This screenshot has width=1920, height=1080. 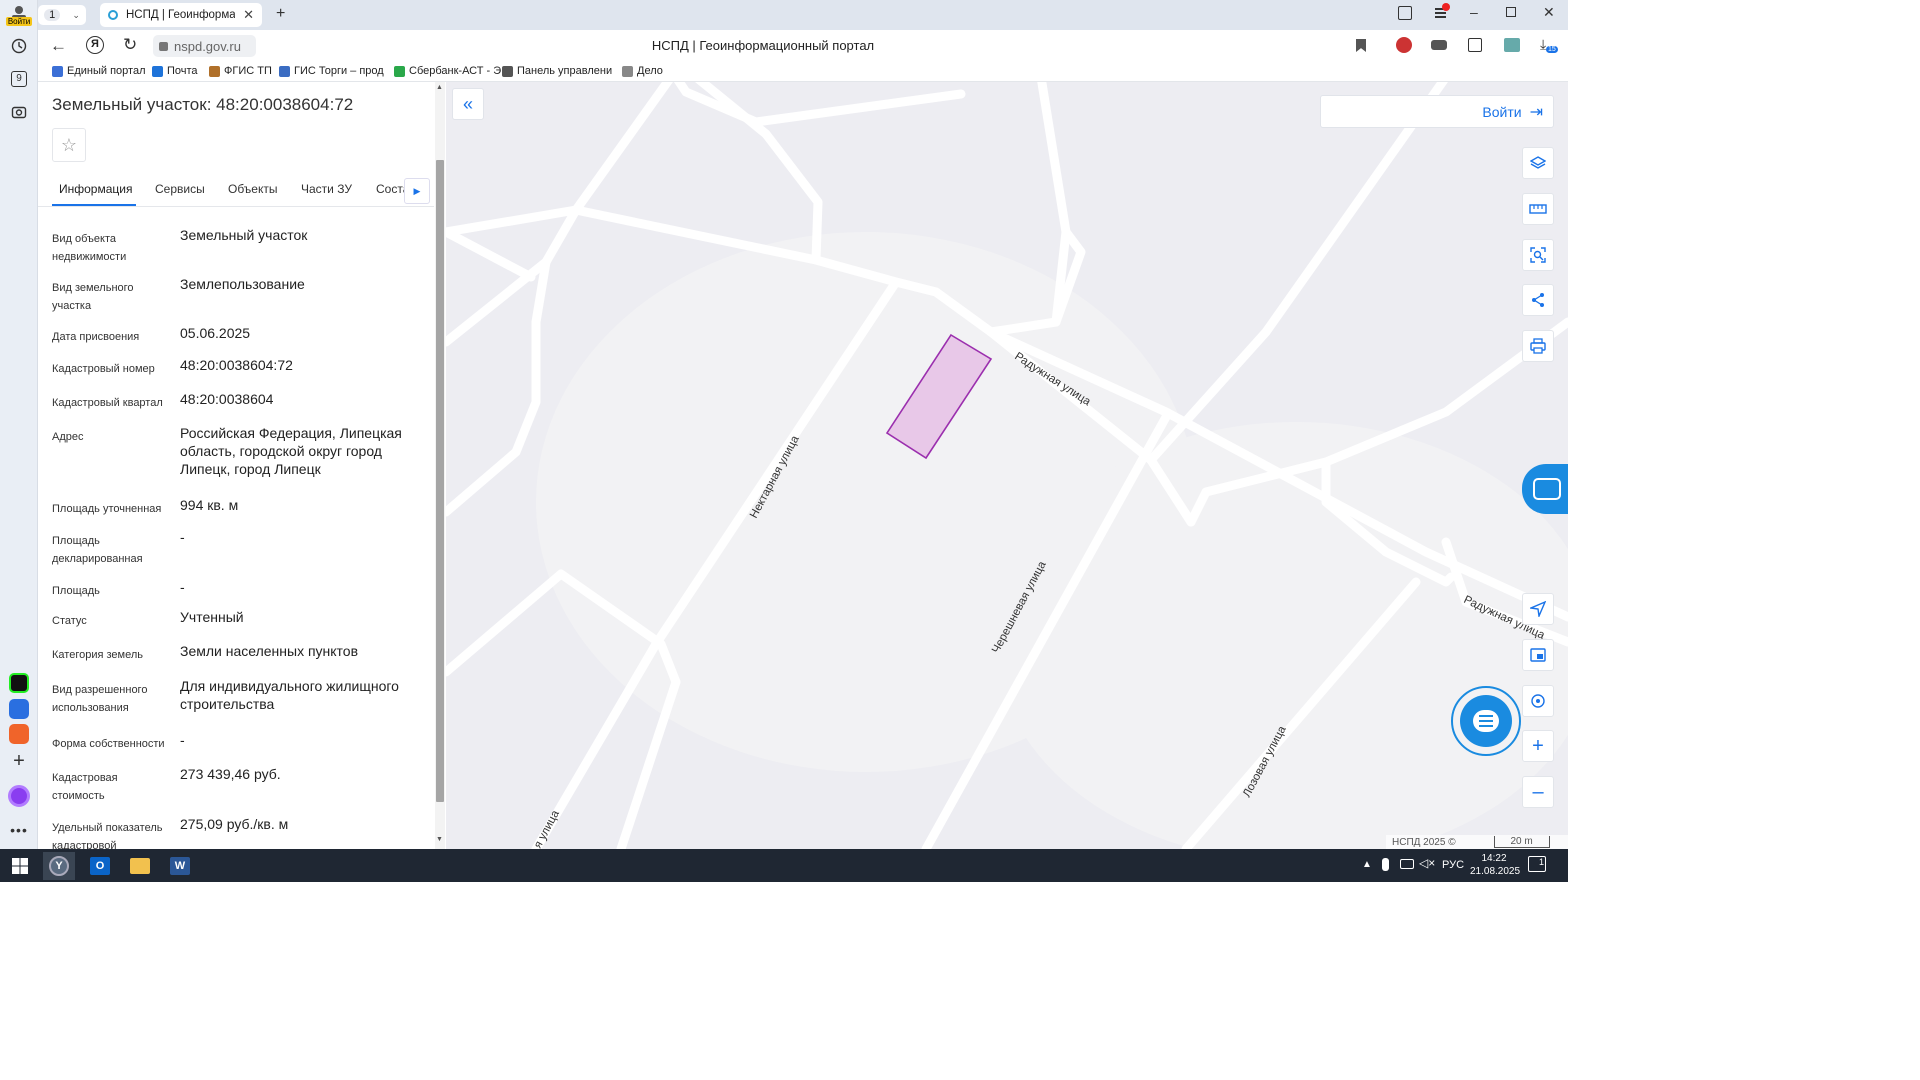 I want to click on collections-icon, so click(x=1405, y=13).